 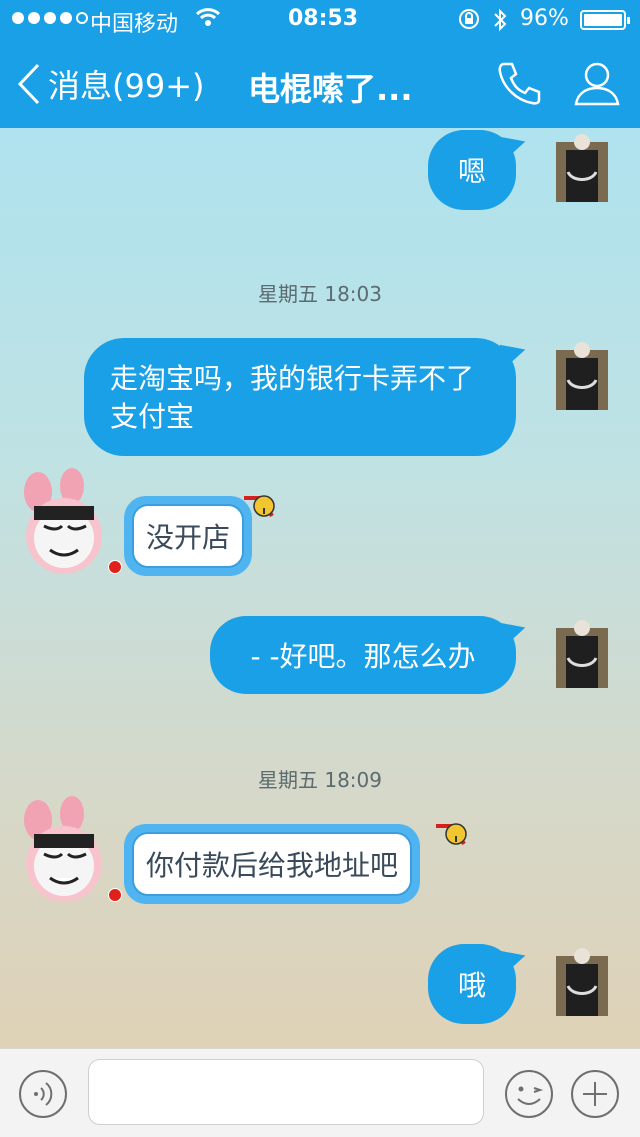 I want to click on battery-percentage: 96%, so click(x=544, y=18).